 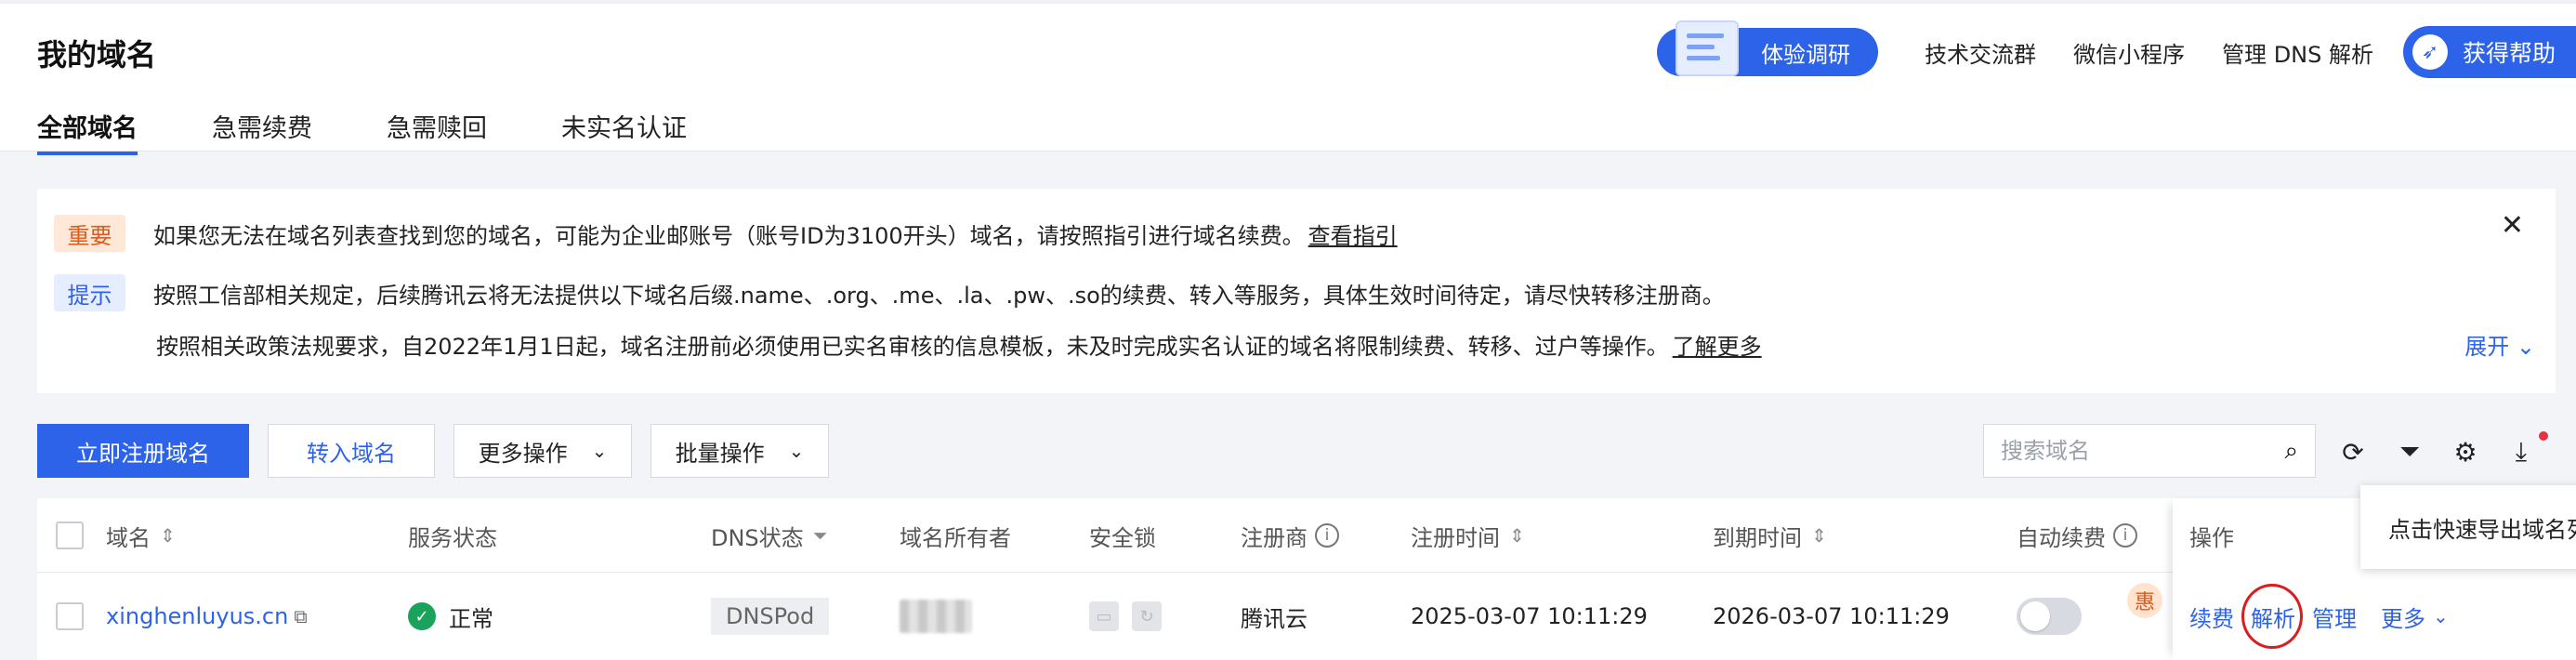 What do you see at coordinates (70, 535) in the screenshot?
I see `select-all-checkbox` at bounding box center [70, 535].